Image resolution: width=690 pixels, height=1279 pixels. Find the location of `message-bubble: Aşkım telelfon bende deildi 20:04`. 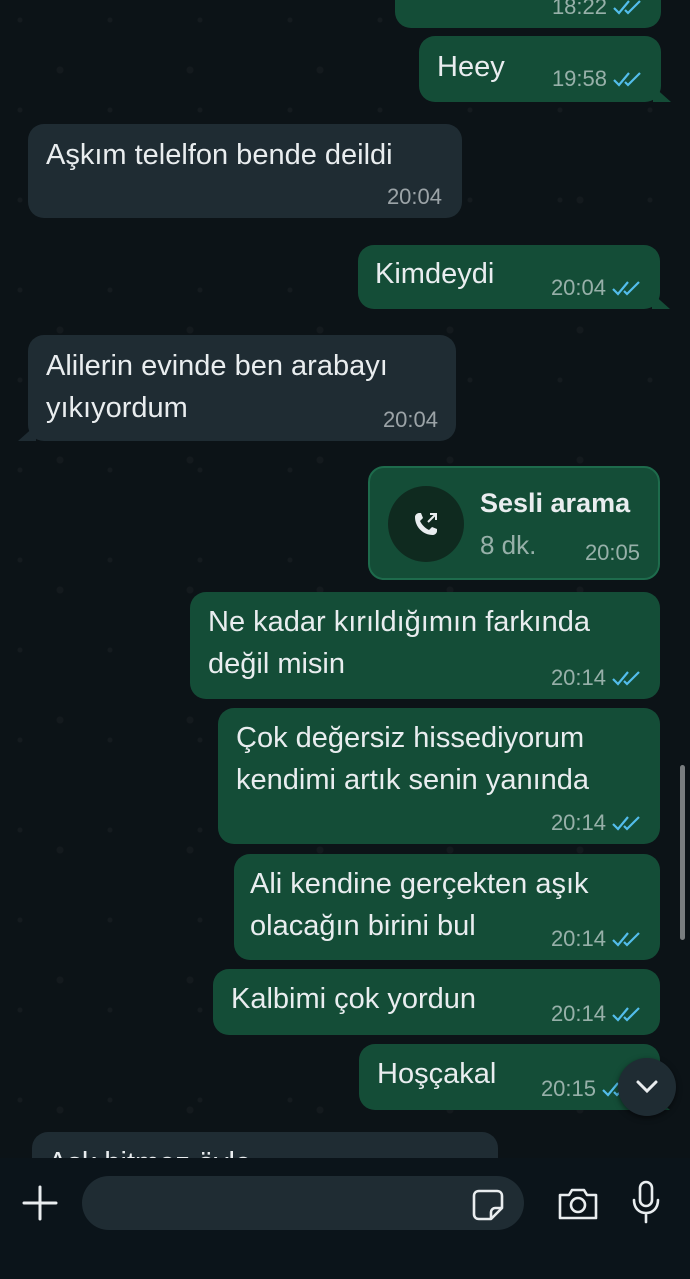

message-bubble: Aşkım telelfon bende deildi 20:04 is located at coordinates (245, 171).